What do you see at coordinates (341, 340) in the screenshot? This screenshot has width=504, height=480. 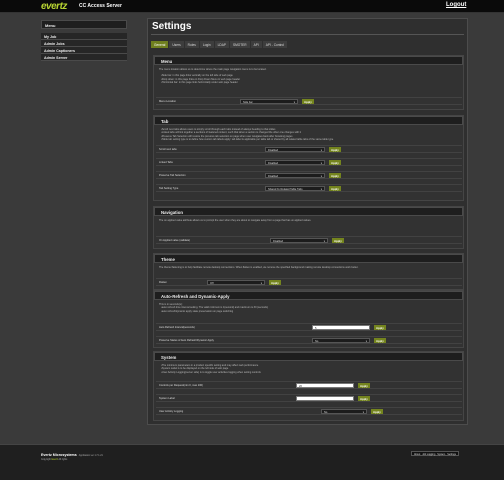 I see `preserve-auto-refresh-select: No ▾` at bounding box center [341, 340].